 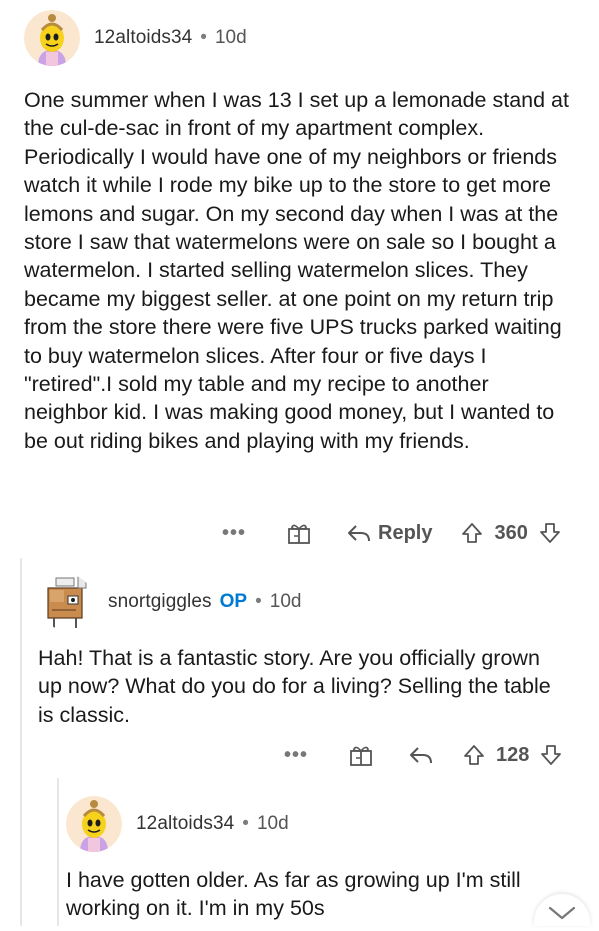 I want to click on comment-actions: ••• Reply 360, so click(x=392, y=533).